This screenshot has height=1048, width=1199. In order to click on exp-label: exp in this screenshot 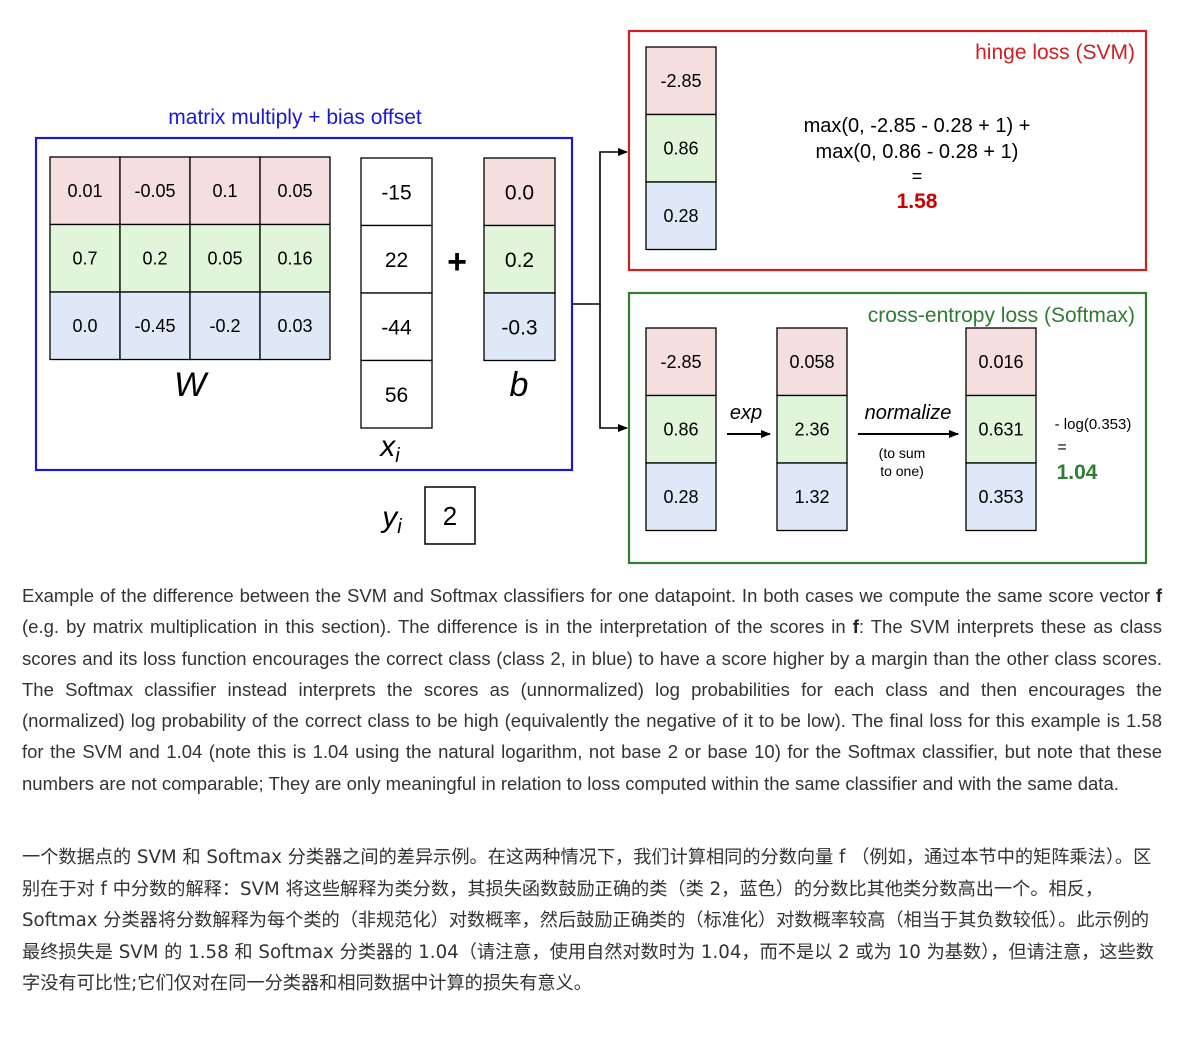, I will do `click(746, 413)`.